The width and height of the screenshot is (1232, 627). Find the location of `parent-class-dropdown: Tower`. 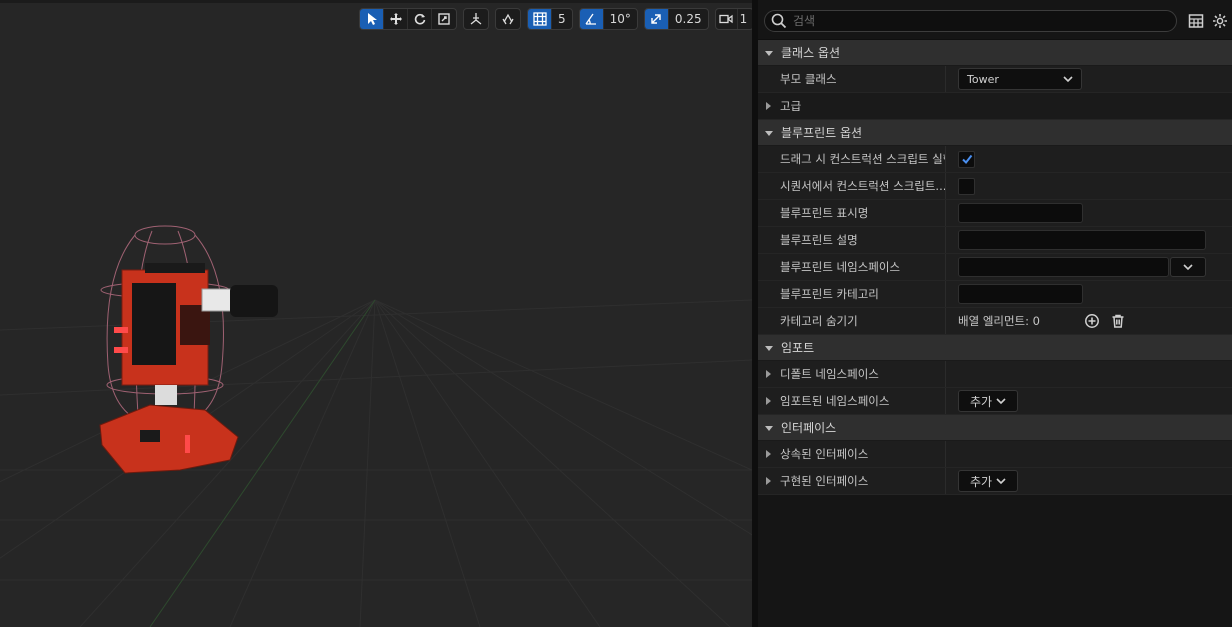

parent-class-dropdown: Tower is located at coordinates (1020, 79).